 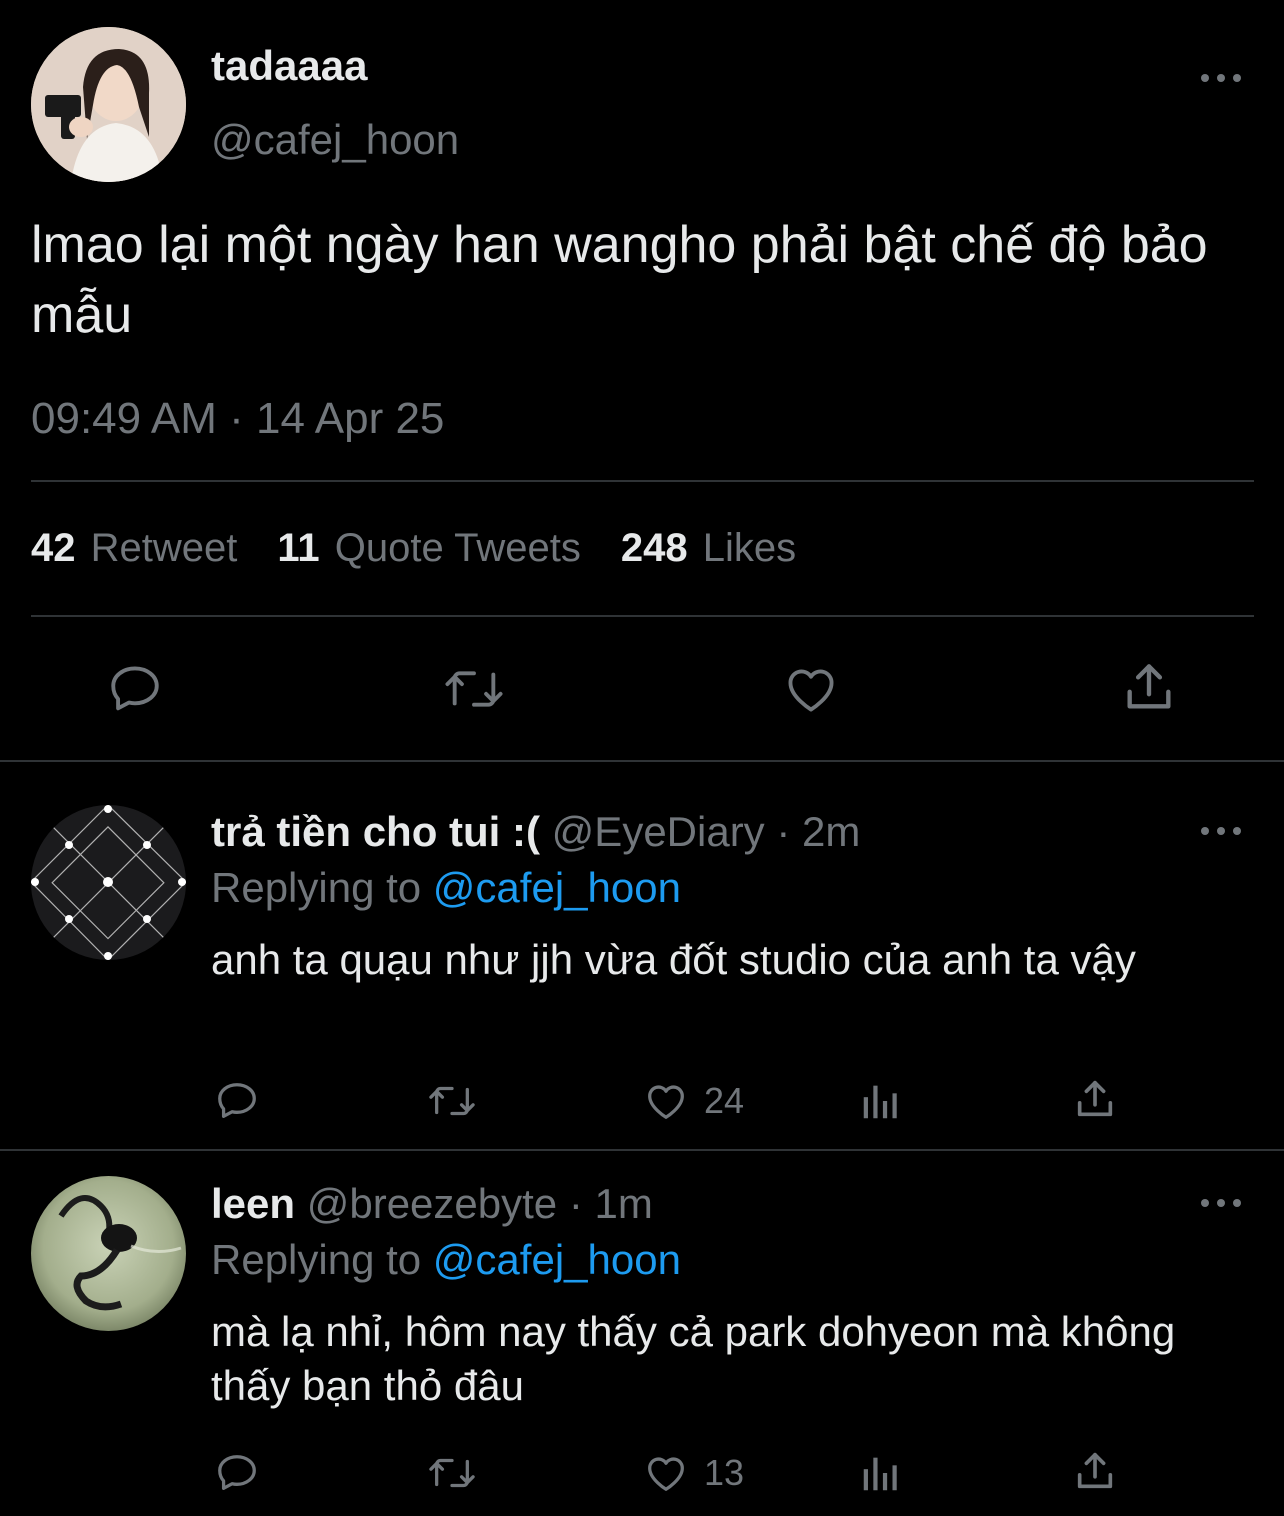 I want to click on retweet-label: Retweet, so click(x=164, y=548).